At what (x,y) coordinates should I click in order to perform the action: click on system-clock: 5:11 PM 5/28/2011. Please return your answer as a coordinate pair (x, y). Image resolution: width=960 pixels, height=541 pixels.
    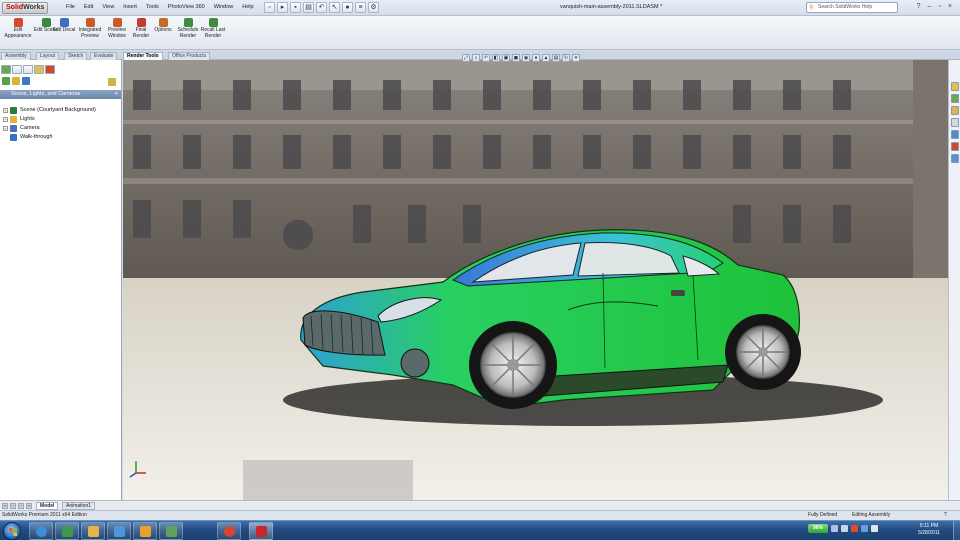
    Looking at the image, I should click on (929, 530).